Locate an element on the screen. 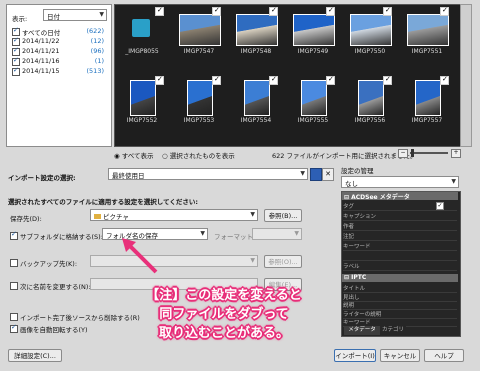 Image resolution: width=480 pixels, height=371 pixels. acdsee-header: ⊟ ACDSee メタデータ is located at coordinates (400, 196).